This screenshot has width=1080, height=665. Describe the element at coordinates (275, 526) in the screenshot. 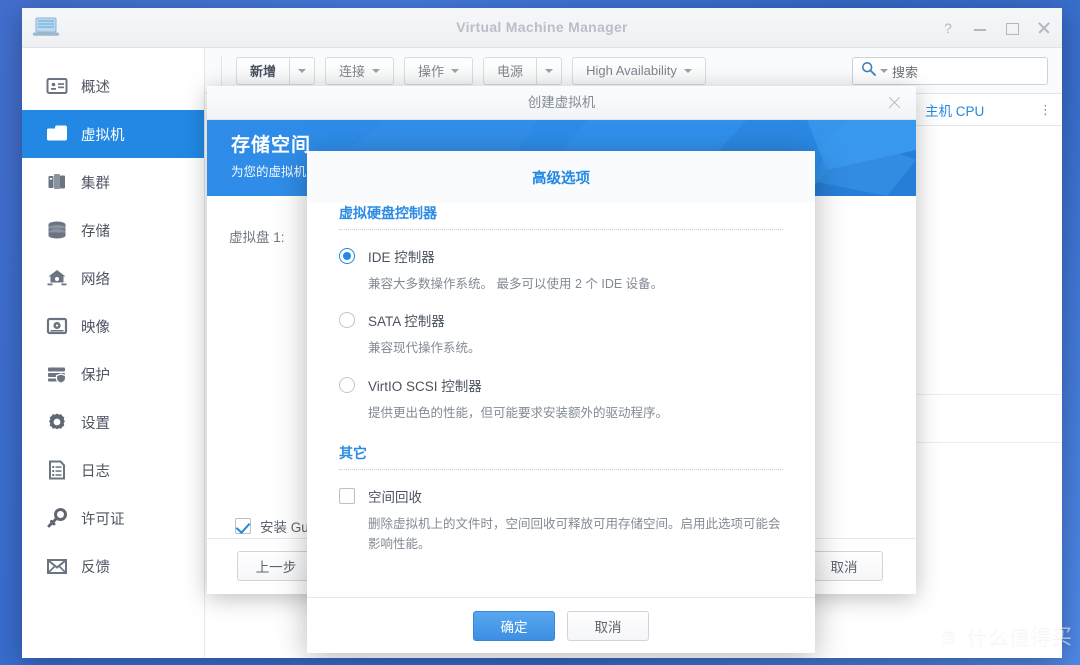

I see `install-guest-tool-checkbox: 安装 Gue` at that location.